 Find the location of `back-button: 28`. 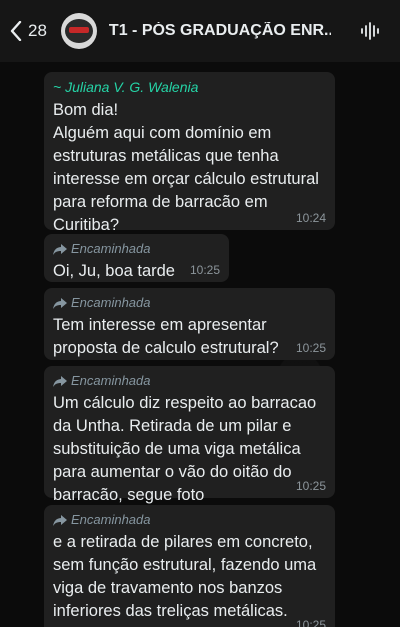

back-button: 28 is located at coordinates (28, 31).